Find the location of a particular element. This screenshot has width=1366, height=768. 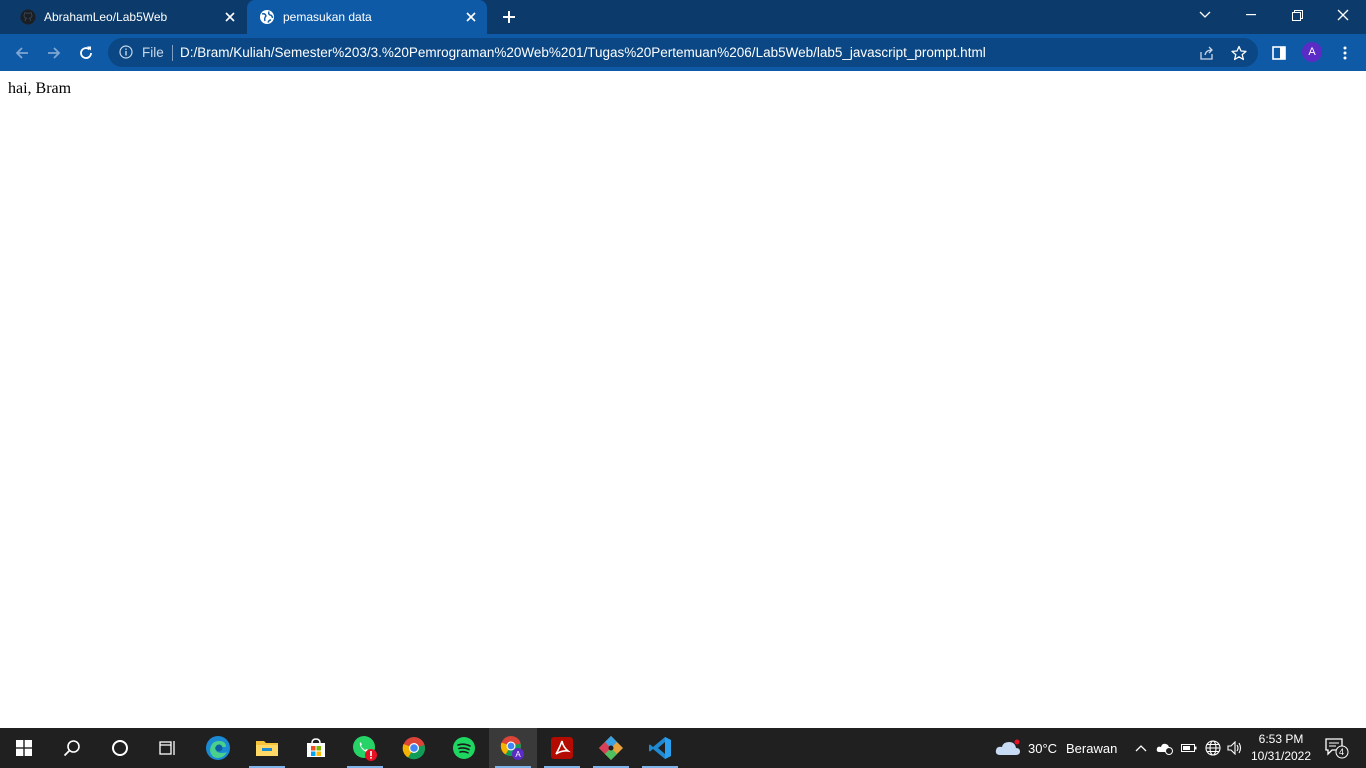

plus-icon is located at coordinates (509, 17).